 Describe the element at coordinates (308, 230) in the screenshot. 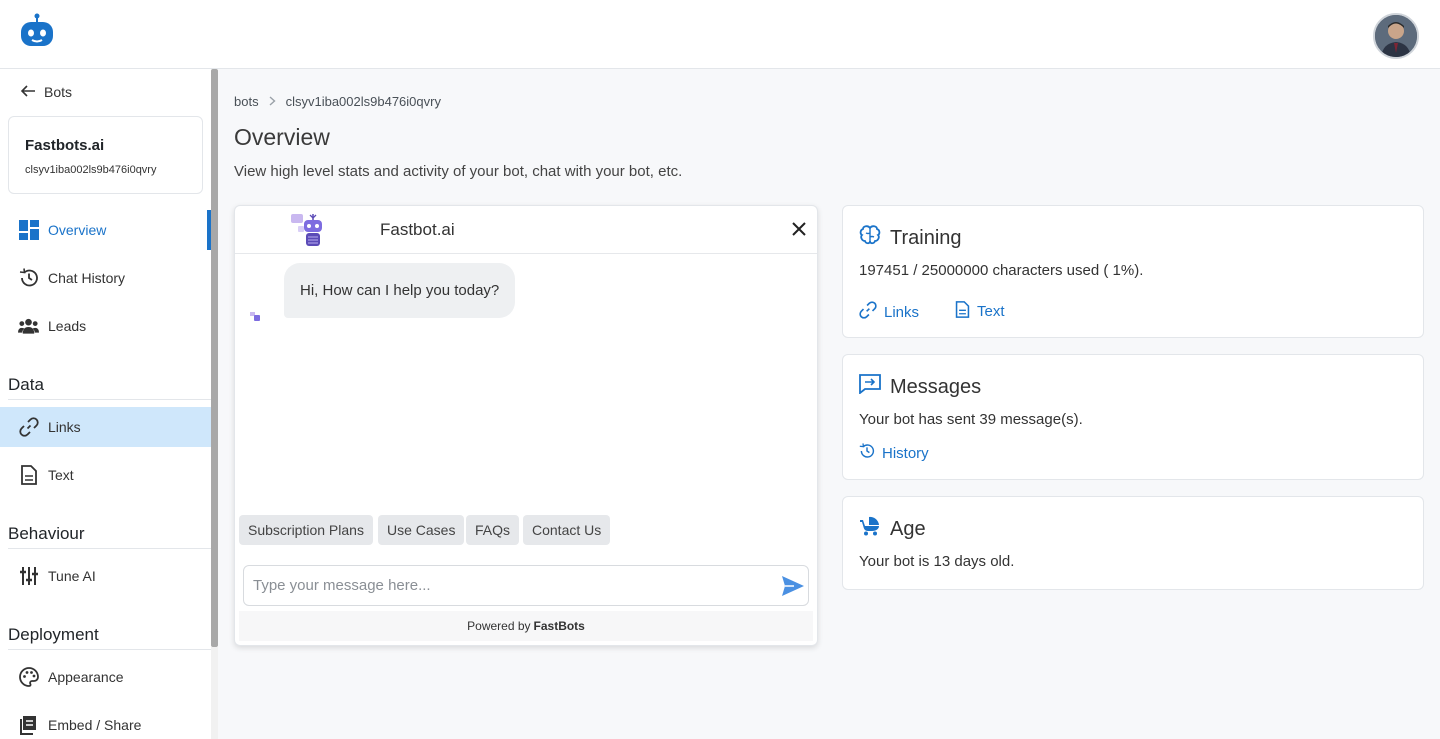

I see `chatbot-avatar-icon` at that location.